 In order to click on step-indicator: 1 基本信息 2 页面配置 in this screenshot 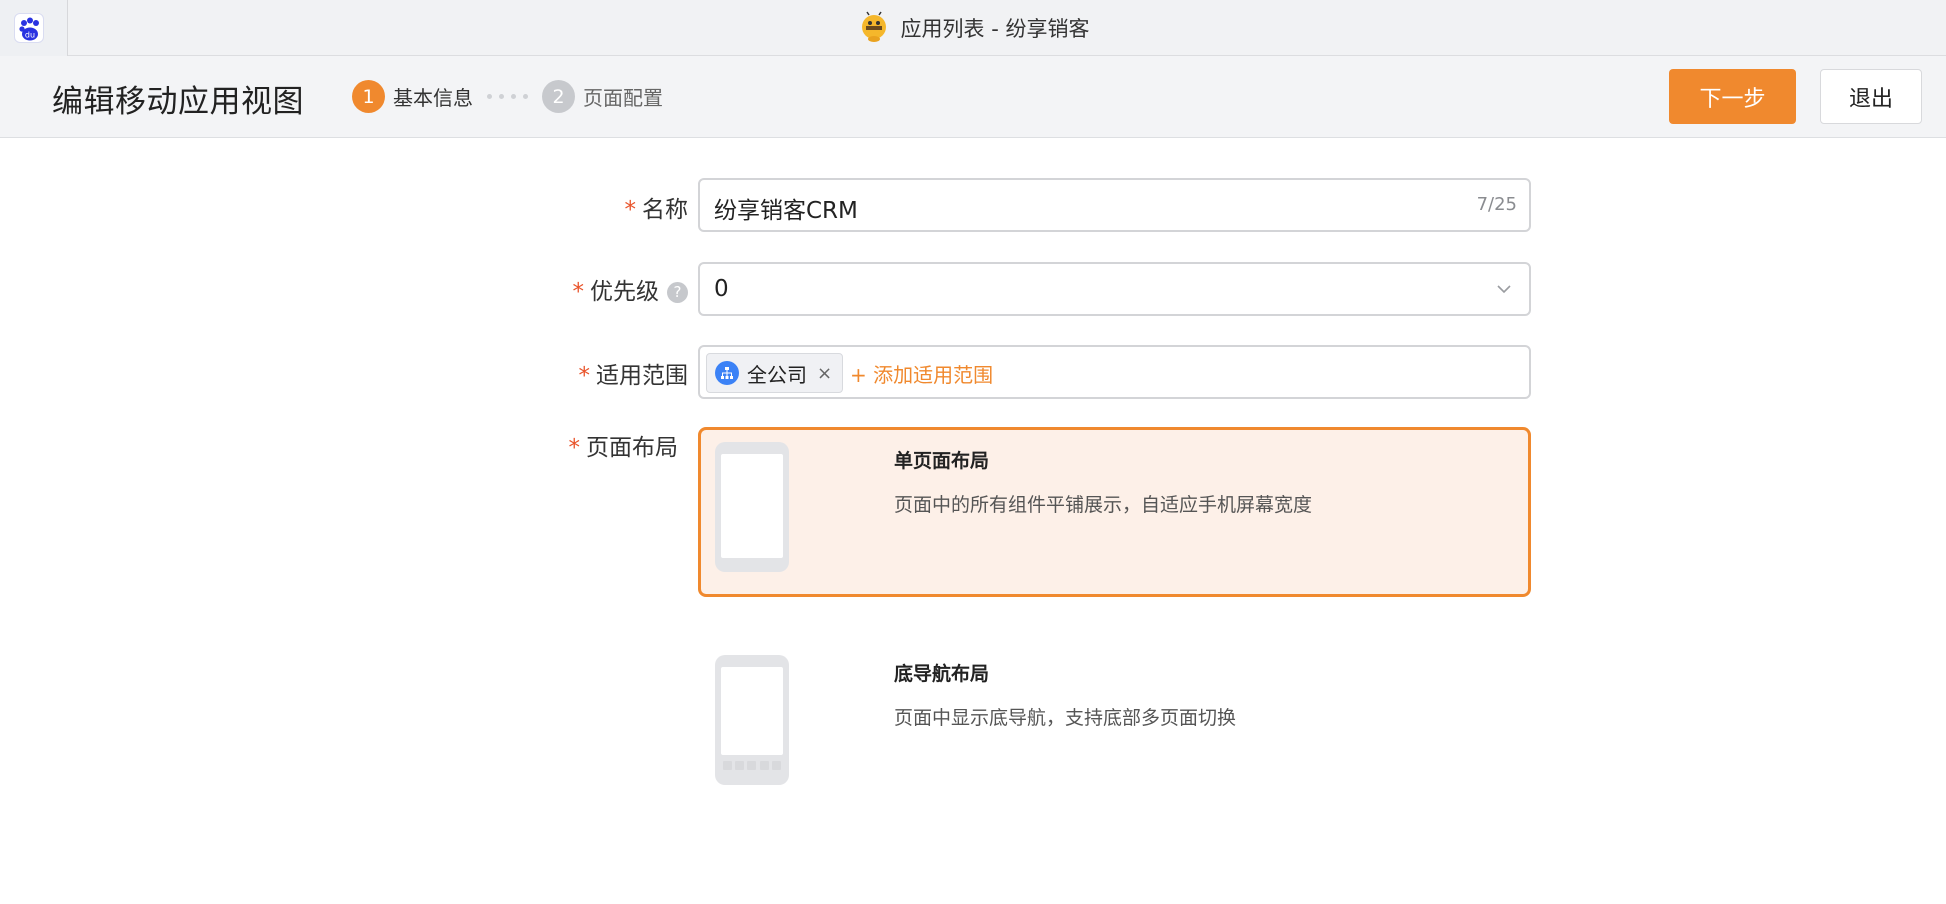, I will do `click(507, 96)`.